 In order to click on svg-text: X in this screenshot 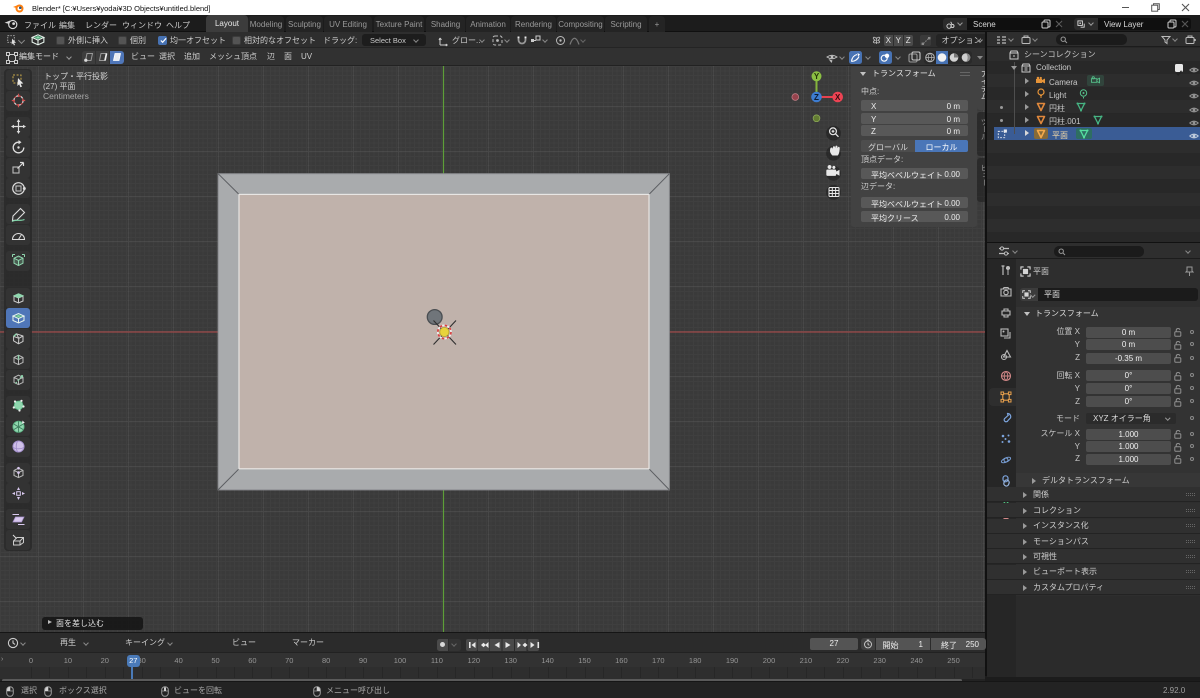, I will do `click(838, 97)`.